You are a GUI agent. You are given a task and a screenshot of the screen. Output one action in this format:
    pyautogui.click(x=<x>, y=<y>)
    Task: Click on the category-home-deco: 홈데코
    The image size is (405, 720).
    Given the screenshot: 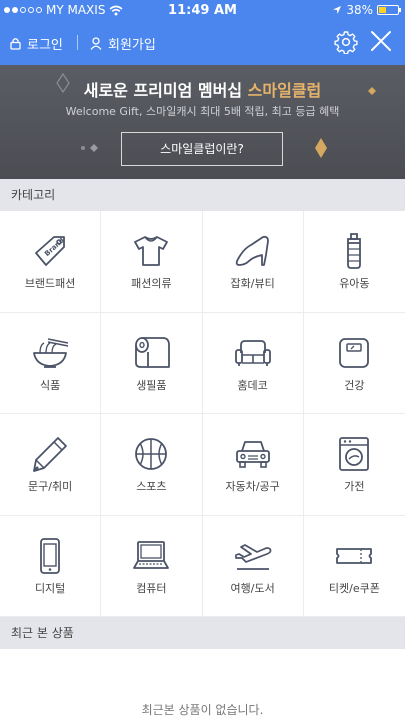 What is the action you would take?
    pyautogui.click(x=253, y=363)
    